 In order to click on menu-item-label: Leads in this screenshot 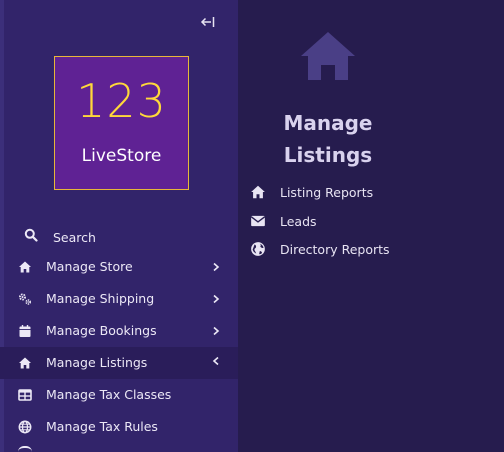, I will do `click(298, 221)`.